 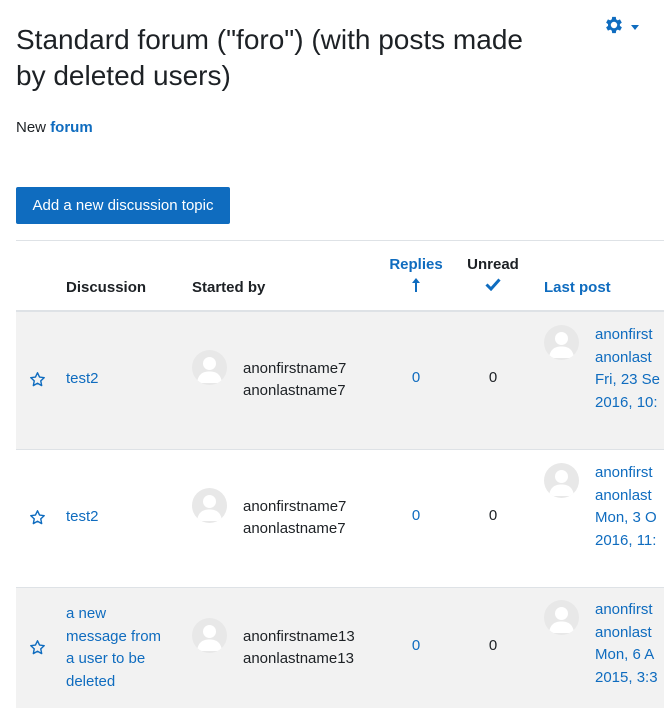 I want to click on settings-menu-button, so click(x=621, y=27).